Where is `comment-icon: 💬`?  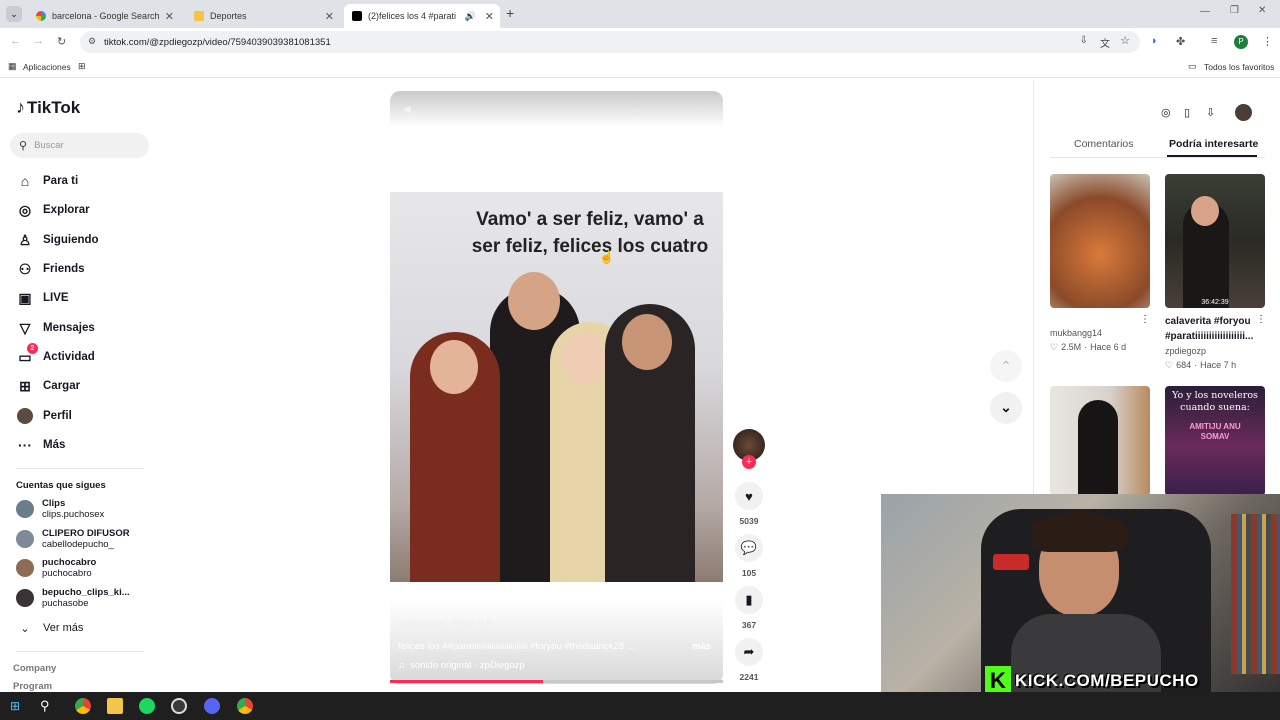 comment-icon: 💬 is located at coordinates (749, 548).